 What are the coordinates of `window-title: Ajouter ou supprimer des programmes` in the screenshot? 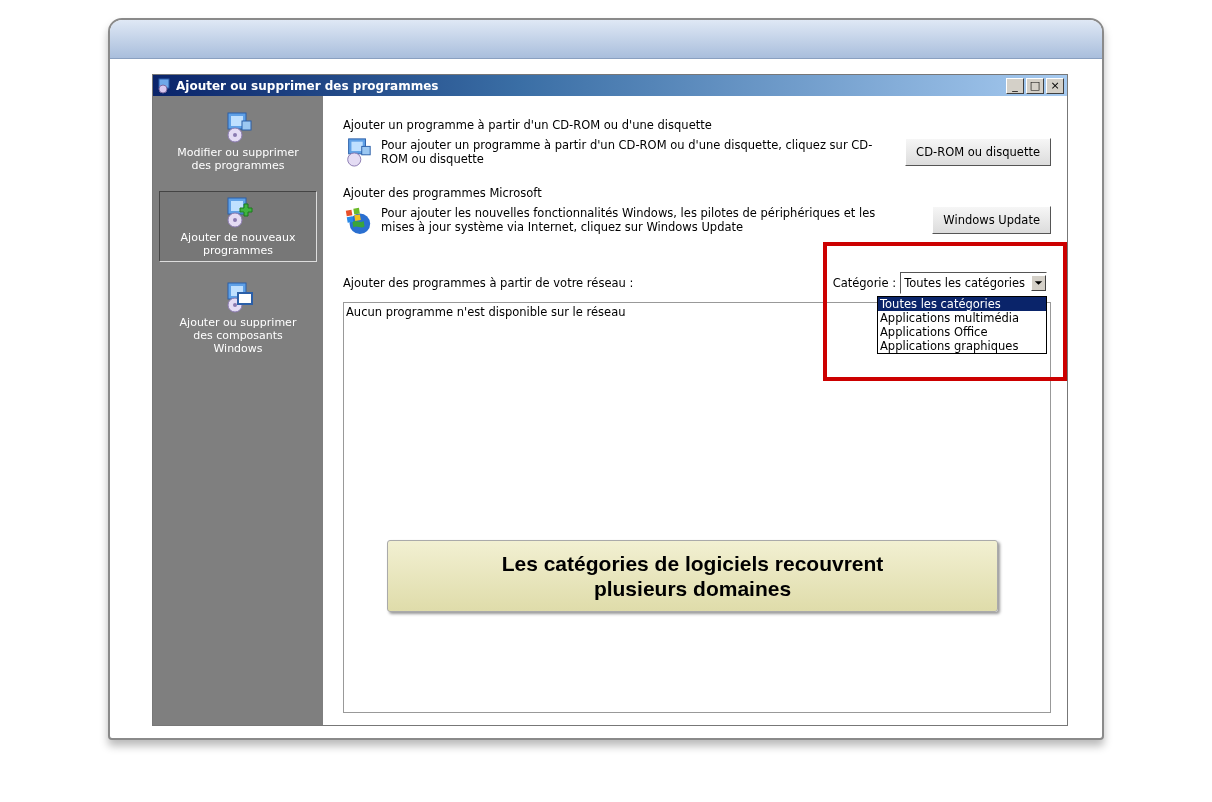 It's located at (308, 85).